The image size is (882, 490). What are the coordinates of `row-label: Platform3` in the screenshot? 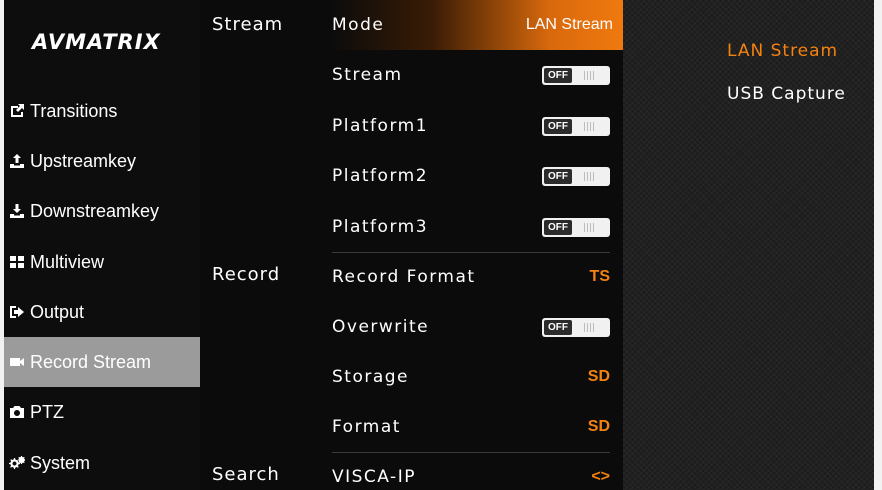 It's located at (380, 227).